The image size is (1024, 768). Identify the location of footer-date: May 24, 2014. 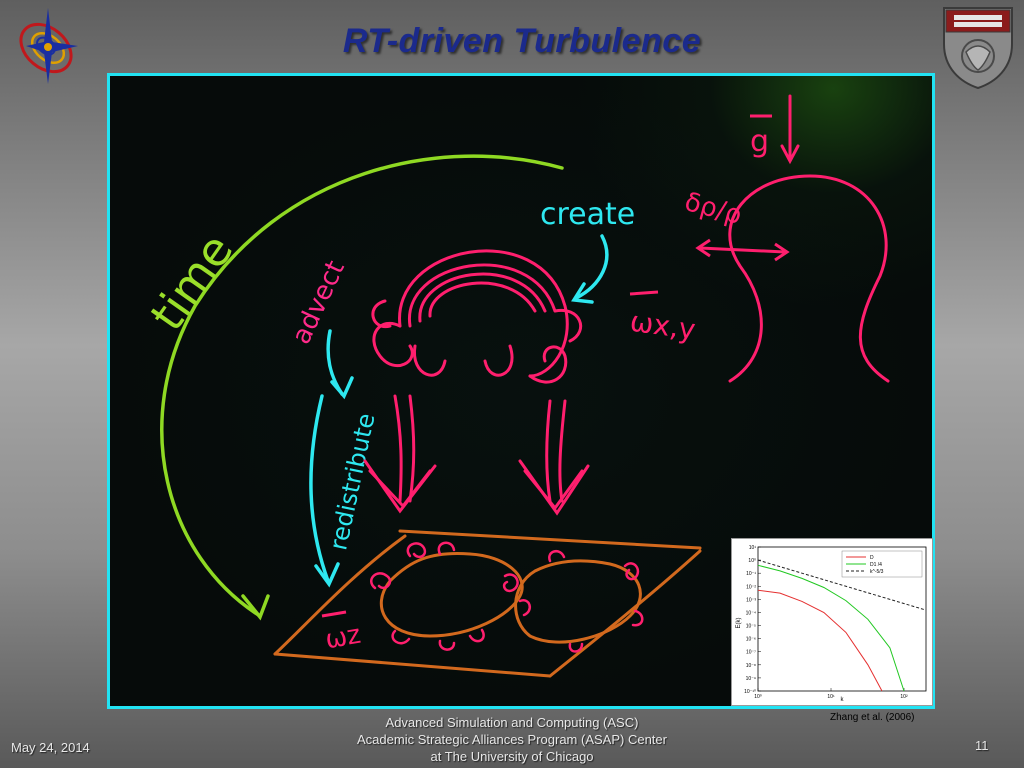
(50, 747).